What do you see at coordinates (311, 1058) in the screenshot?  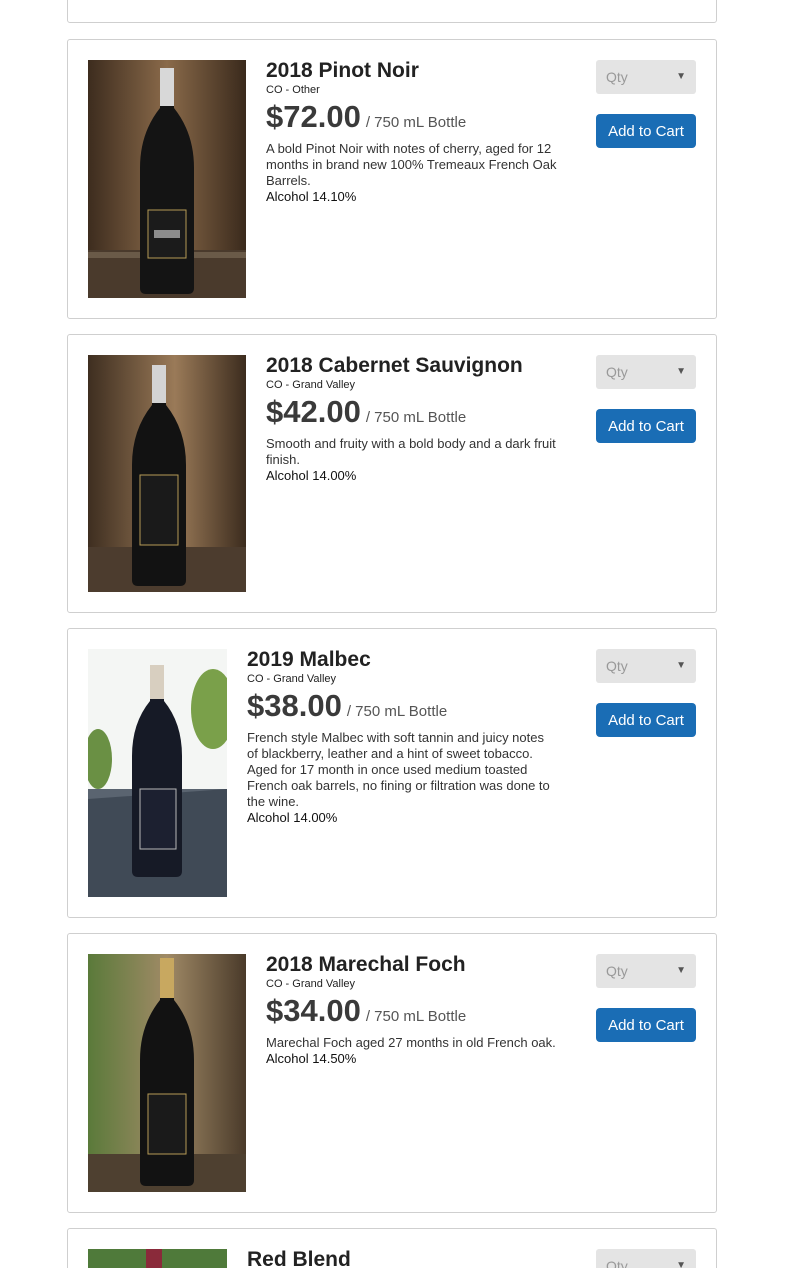 I see `product-alcohol: Alcohol 14.50%` at bounding box center [311, 1058].